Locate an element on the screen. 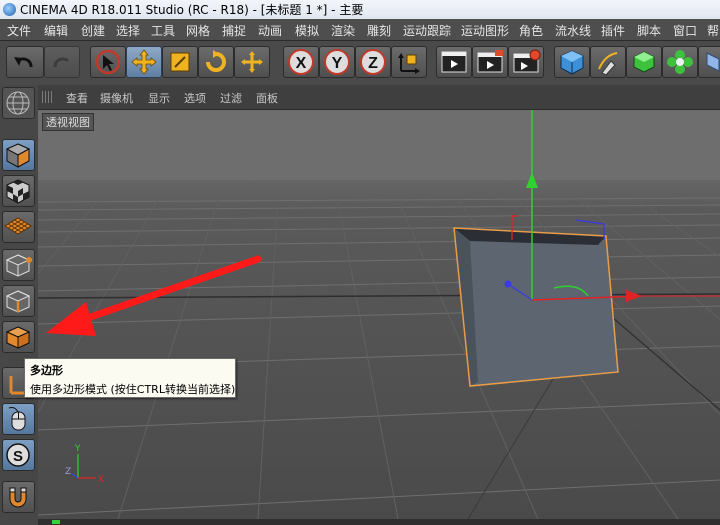 This screenshot has width=720, height=525. select-arrow-icon is located at coordinates (108, 62).